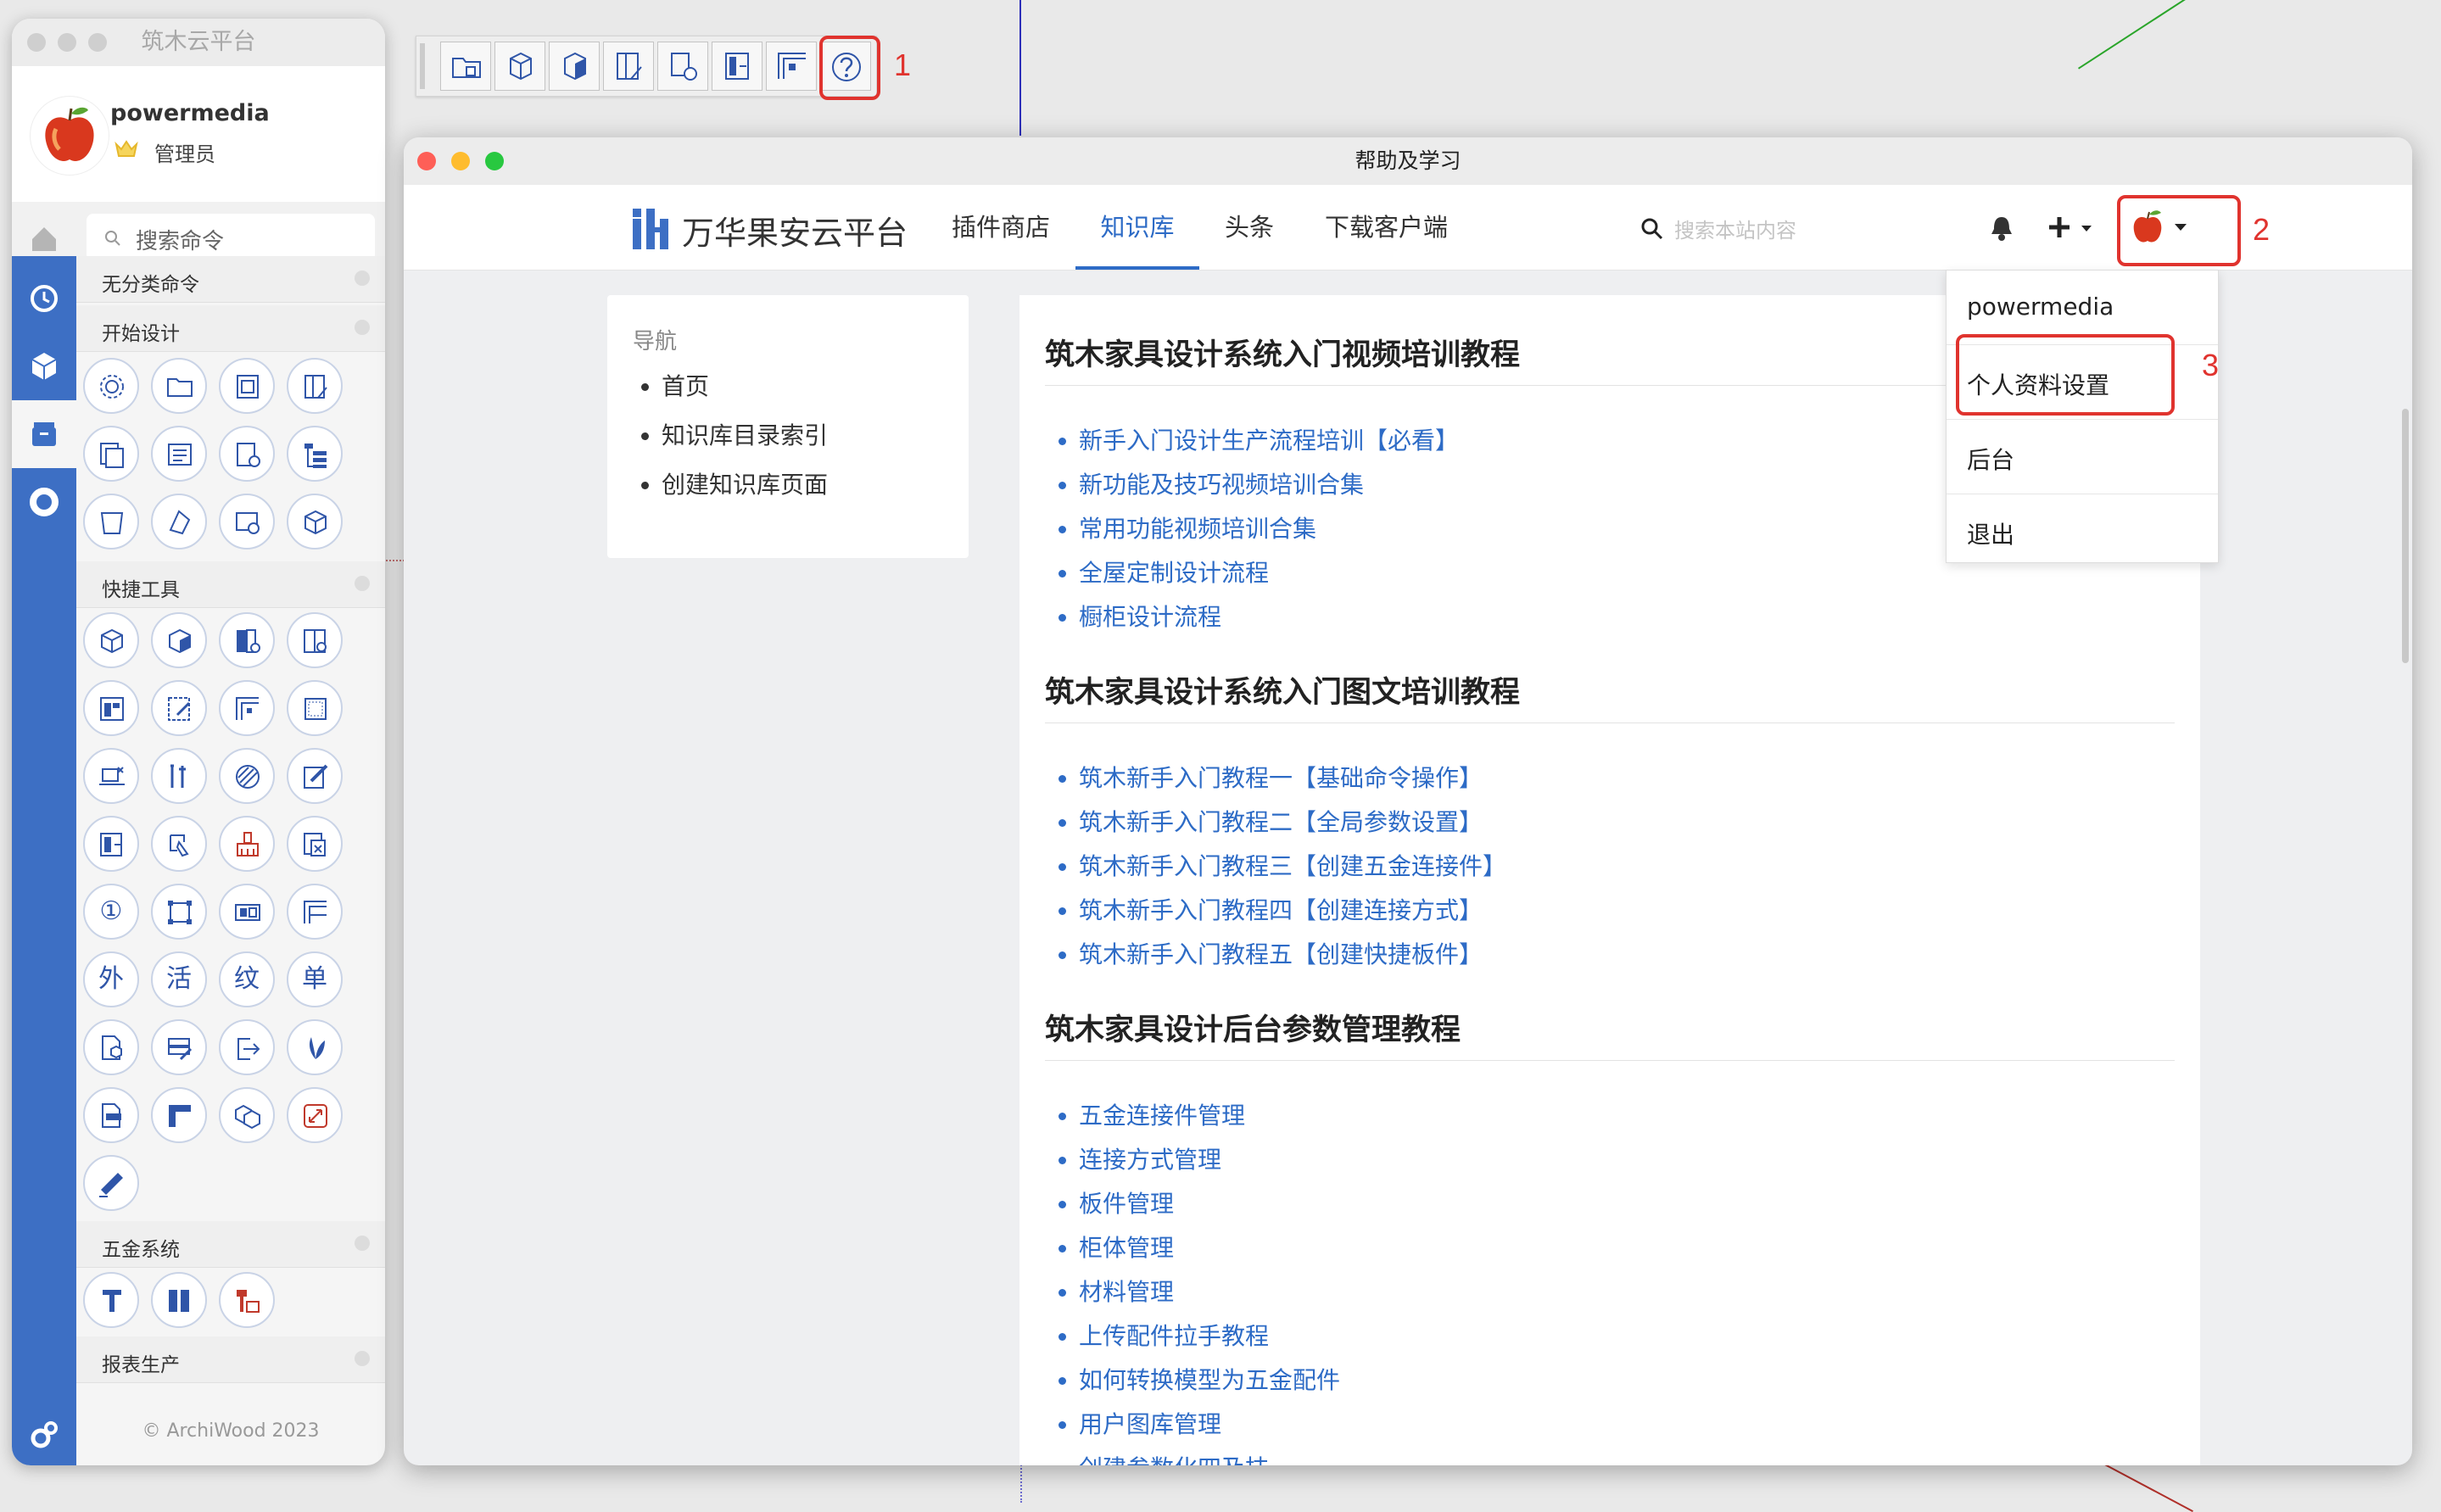  What do you see at coordinates (651, 229) in the screenshot?
I see `logo-icon` at bounding box center [651, 229].